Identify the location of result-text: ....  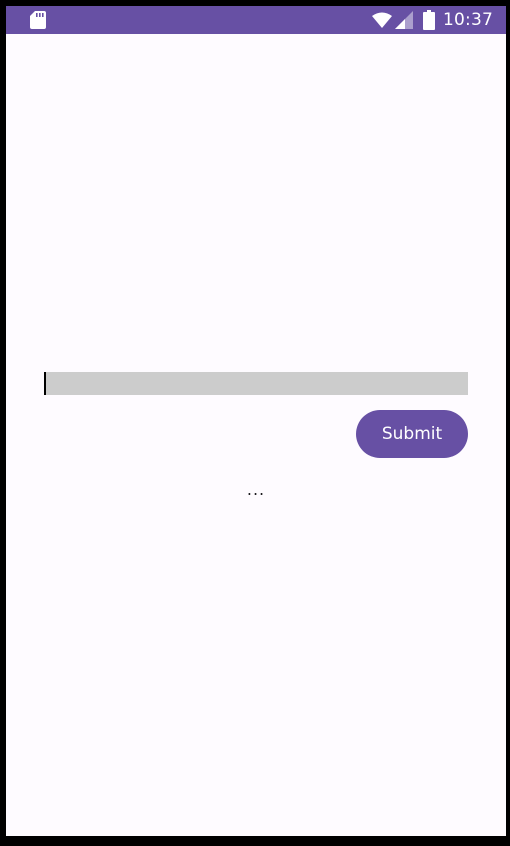
(256, 489).